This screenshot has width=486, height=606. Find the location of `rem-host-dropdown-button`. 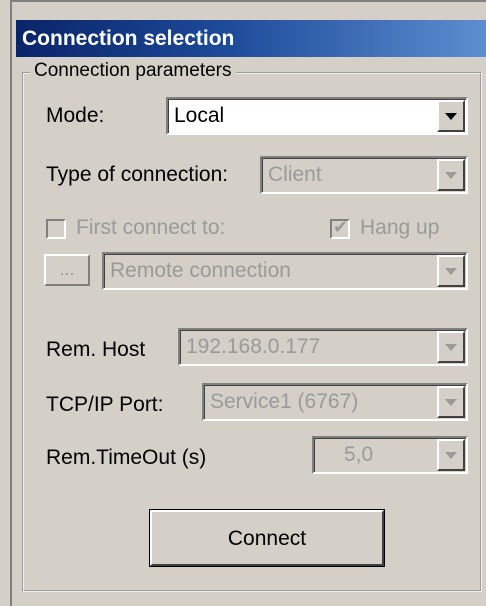

rem-host-dropdown-button is located at coordinates (451, 347).